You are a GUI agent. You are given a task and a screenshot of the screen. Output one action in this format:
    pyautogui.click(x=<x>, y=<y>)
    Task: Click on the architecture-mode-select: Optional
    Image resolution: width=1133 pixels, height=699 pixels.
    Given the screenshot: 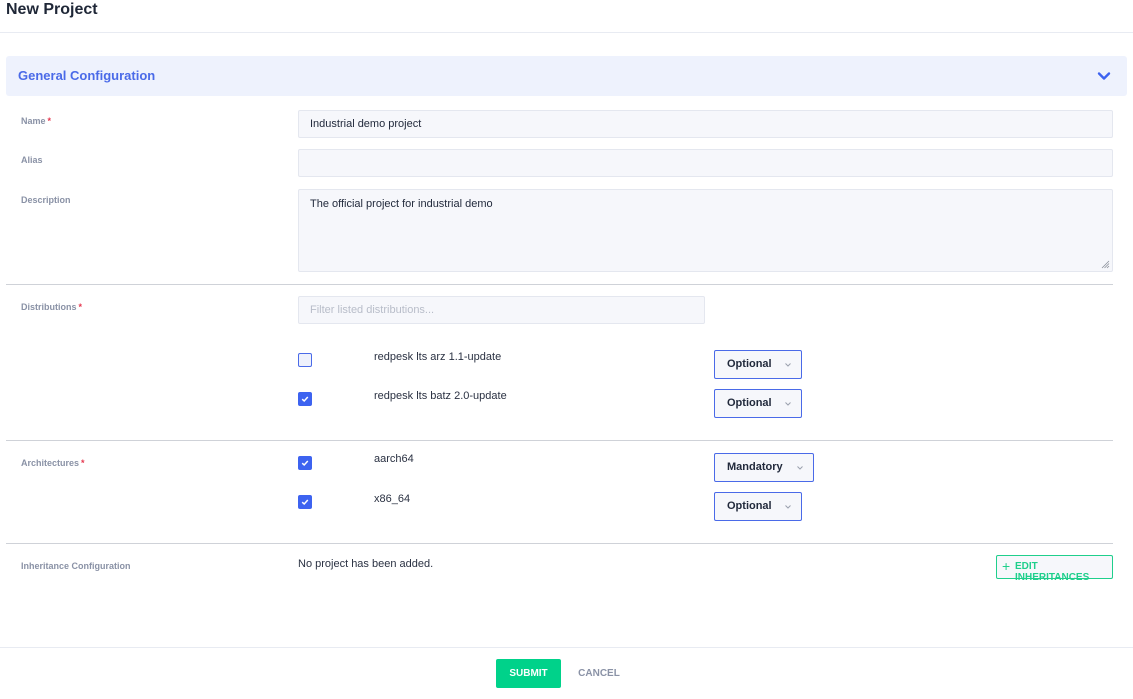 What is the action you would take?
    pyautogui.click(x=758, y=506)
    